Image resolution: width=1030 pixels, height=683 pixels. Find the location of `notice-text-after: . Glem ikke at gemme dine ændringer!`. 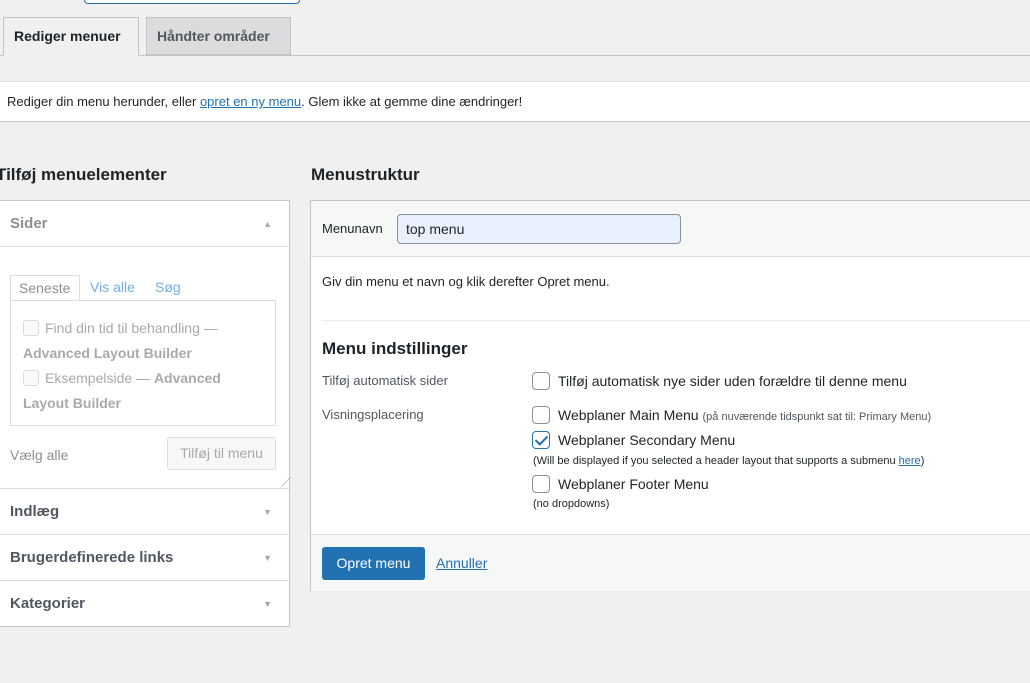

notice-text-after: . Glem ikke at gemme dine ændringer! is located at coordinates (412, 101).